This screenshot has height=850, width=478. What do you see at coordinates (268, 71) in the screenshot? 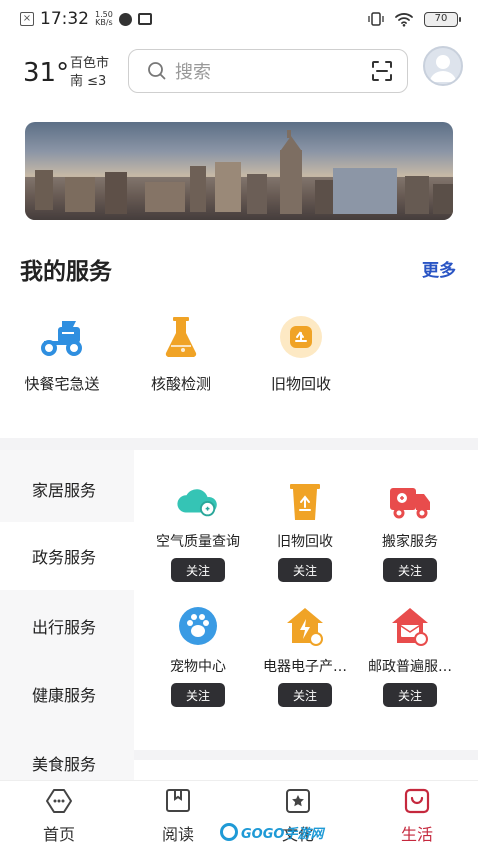
I see `search-input: 搜索` at bounding box center [268, 71].